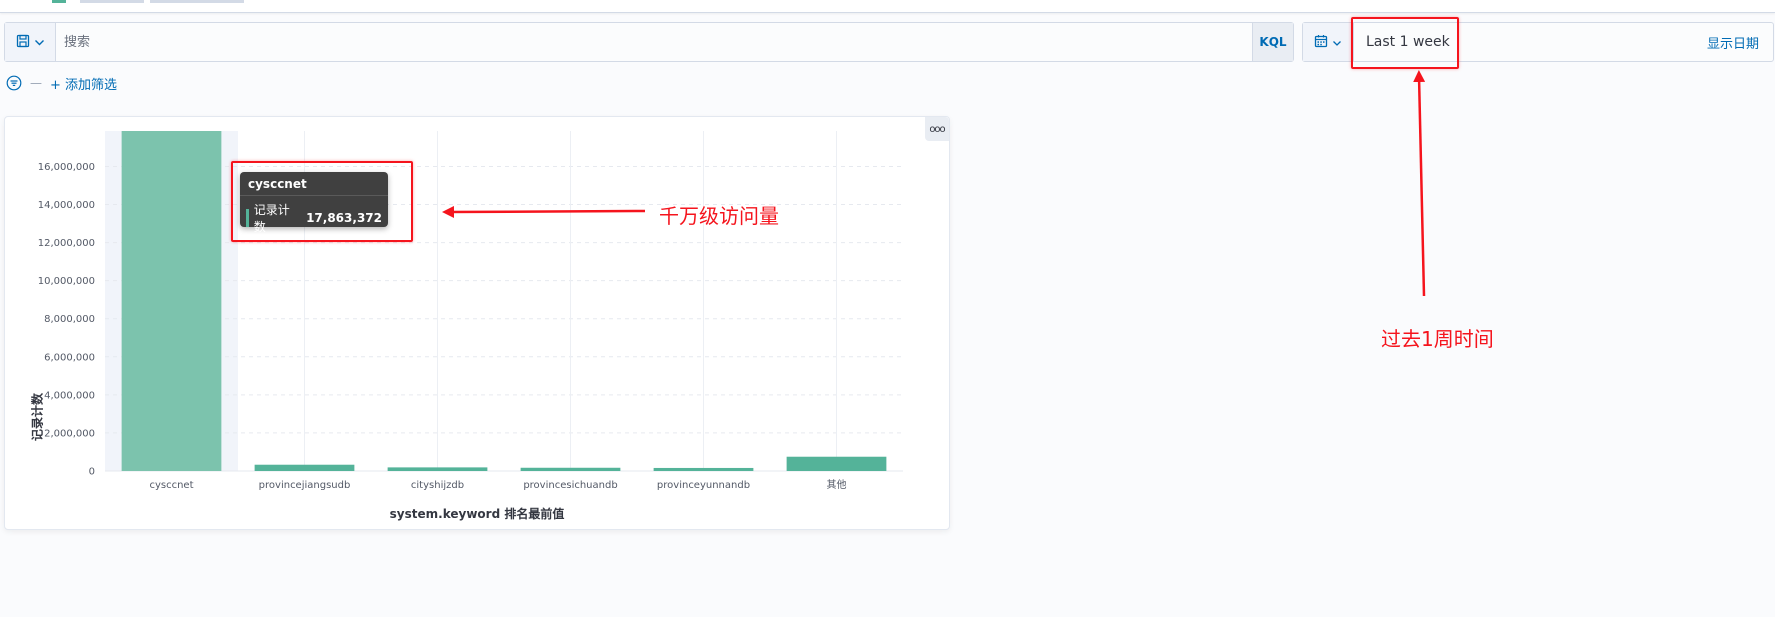 The image size is (1775, 617). What do you see at coordinates (305, 485) in the screenshot?
I see `x-tick-label: provincejiangsudb` at bounding box center [305, 485].